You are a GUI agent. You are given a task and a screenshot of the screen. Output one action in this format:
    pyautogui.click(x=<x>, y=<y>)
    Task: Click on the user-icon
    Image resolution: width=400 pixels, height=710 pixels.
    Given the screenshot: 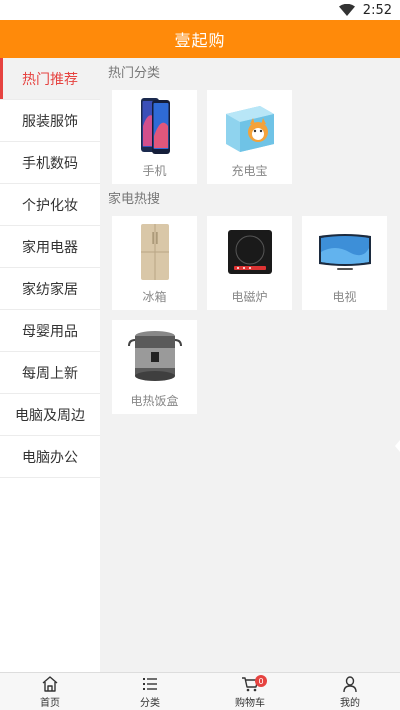 What is the action you would take?
    pyautogui.click(x=350, y=683)
    